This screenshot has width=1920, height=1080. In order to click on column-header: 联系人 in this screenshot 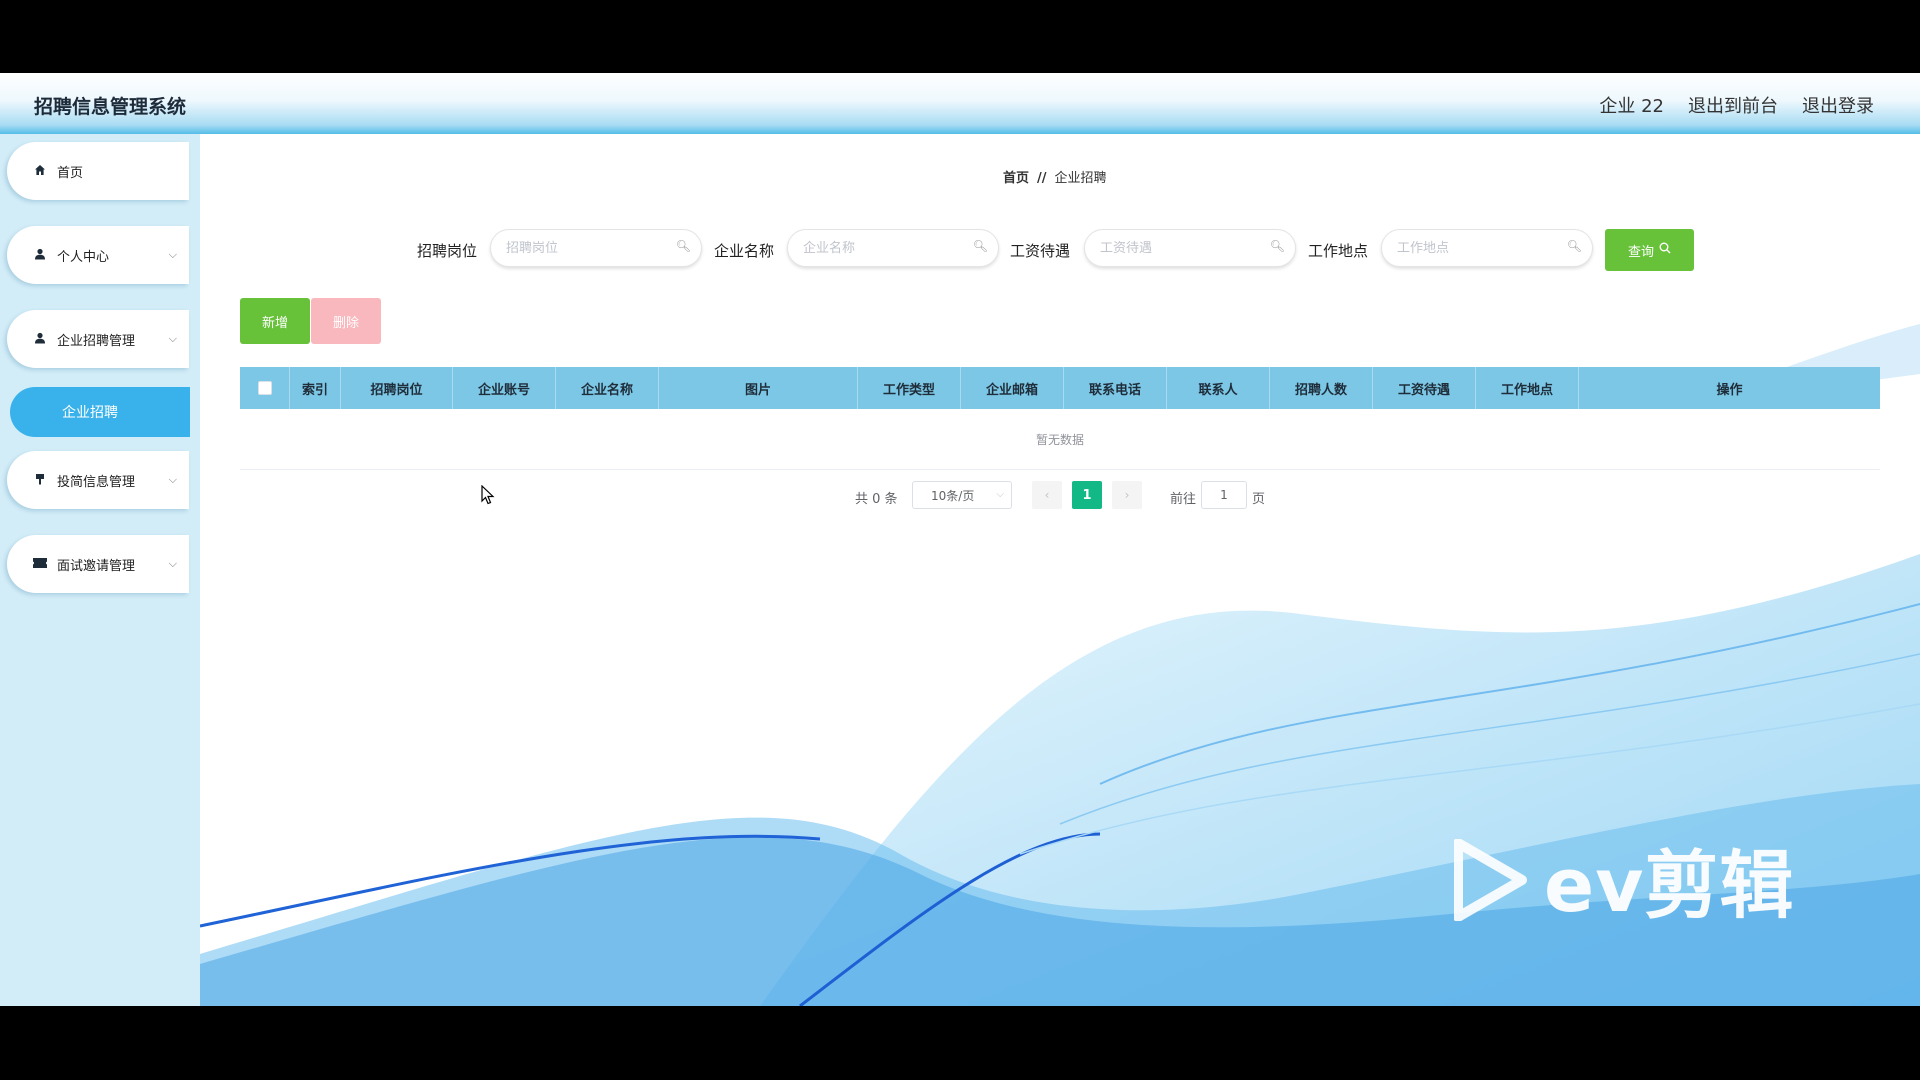, I will do `click(1218, 388)`.